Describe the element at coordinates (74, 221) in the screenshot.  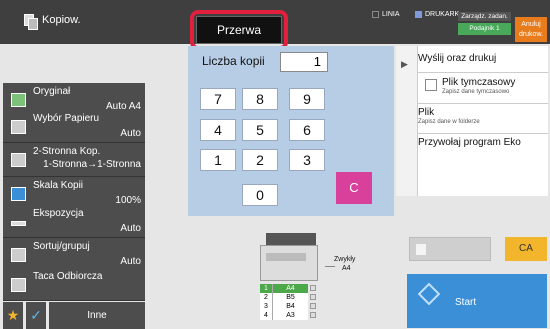
I see `sidebar-item-exposure: Ekspozycja Auto` at that location.